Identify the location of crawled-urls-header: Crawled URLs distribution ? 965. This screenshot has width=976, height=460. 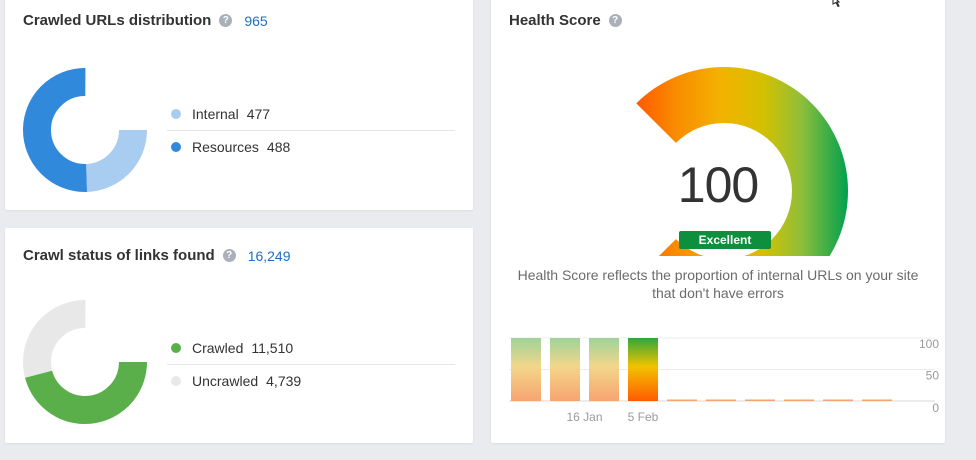
(145, 20).